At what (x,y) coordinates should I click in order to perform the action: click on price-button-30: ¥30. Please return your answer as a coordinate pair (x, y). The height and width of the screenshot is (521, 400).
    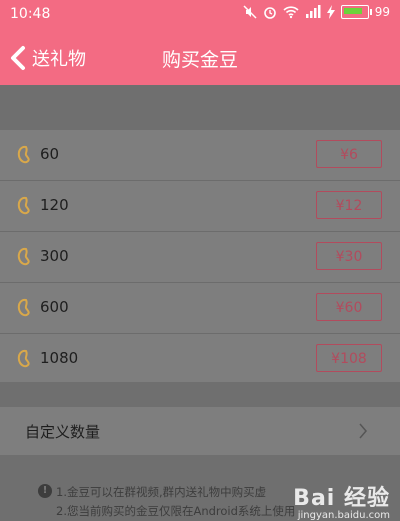
    Looking at the image, I should click on (349, 256).